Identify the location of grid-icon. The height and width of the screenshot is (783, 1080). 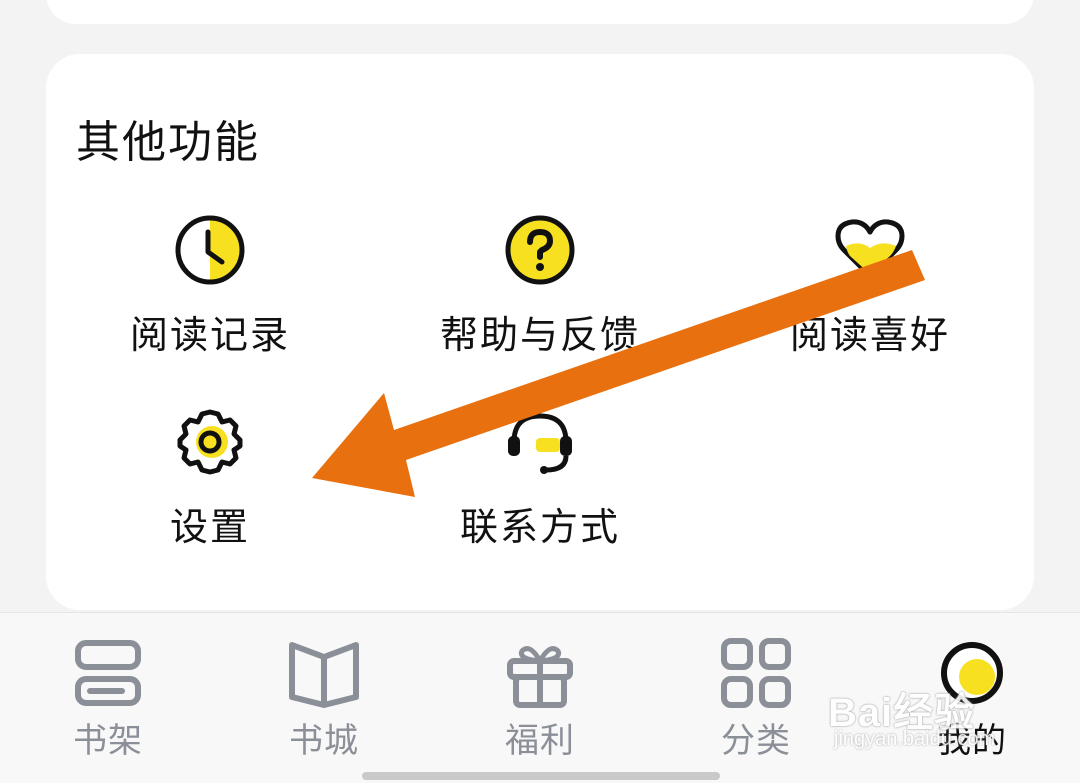
(756, 673).